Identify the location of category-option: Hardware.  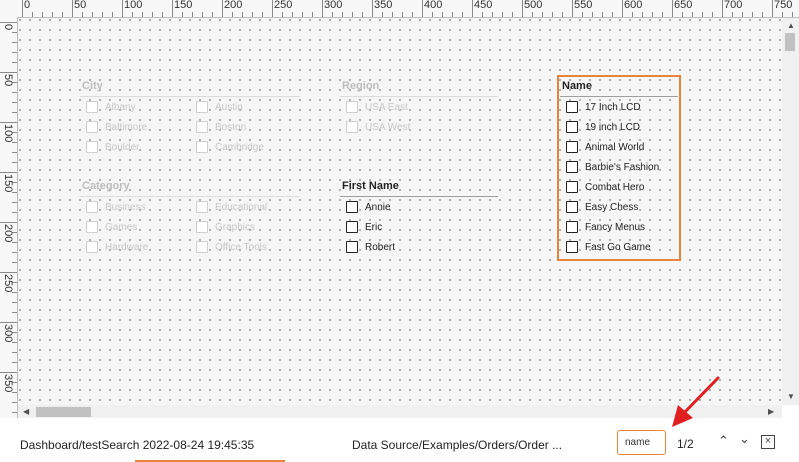
(117, 247).